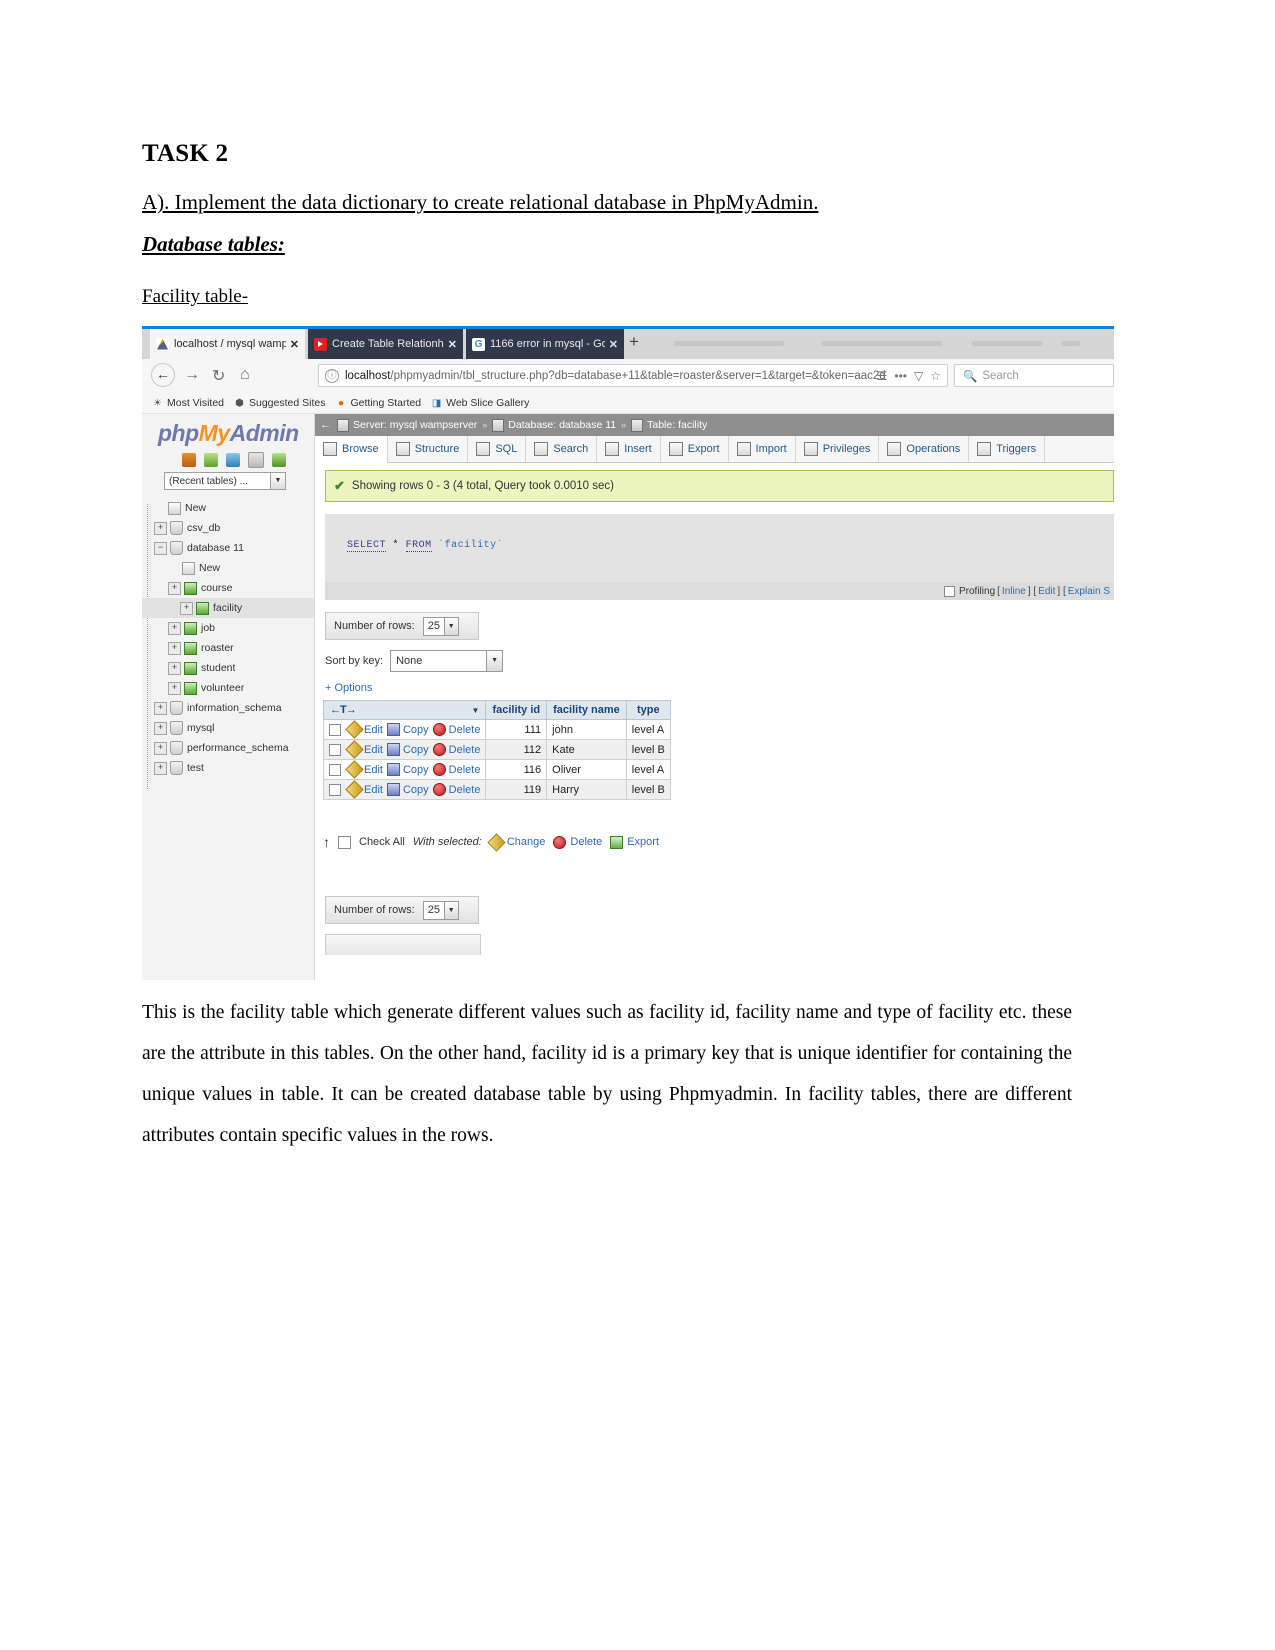  Describe the element at coordinates (382, 842) in the screenshot. I see `check-all-label: Check All` at that location.